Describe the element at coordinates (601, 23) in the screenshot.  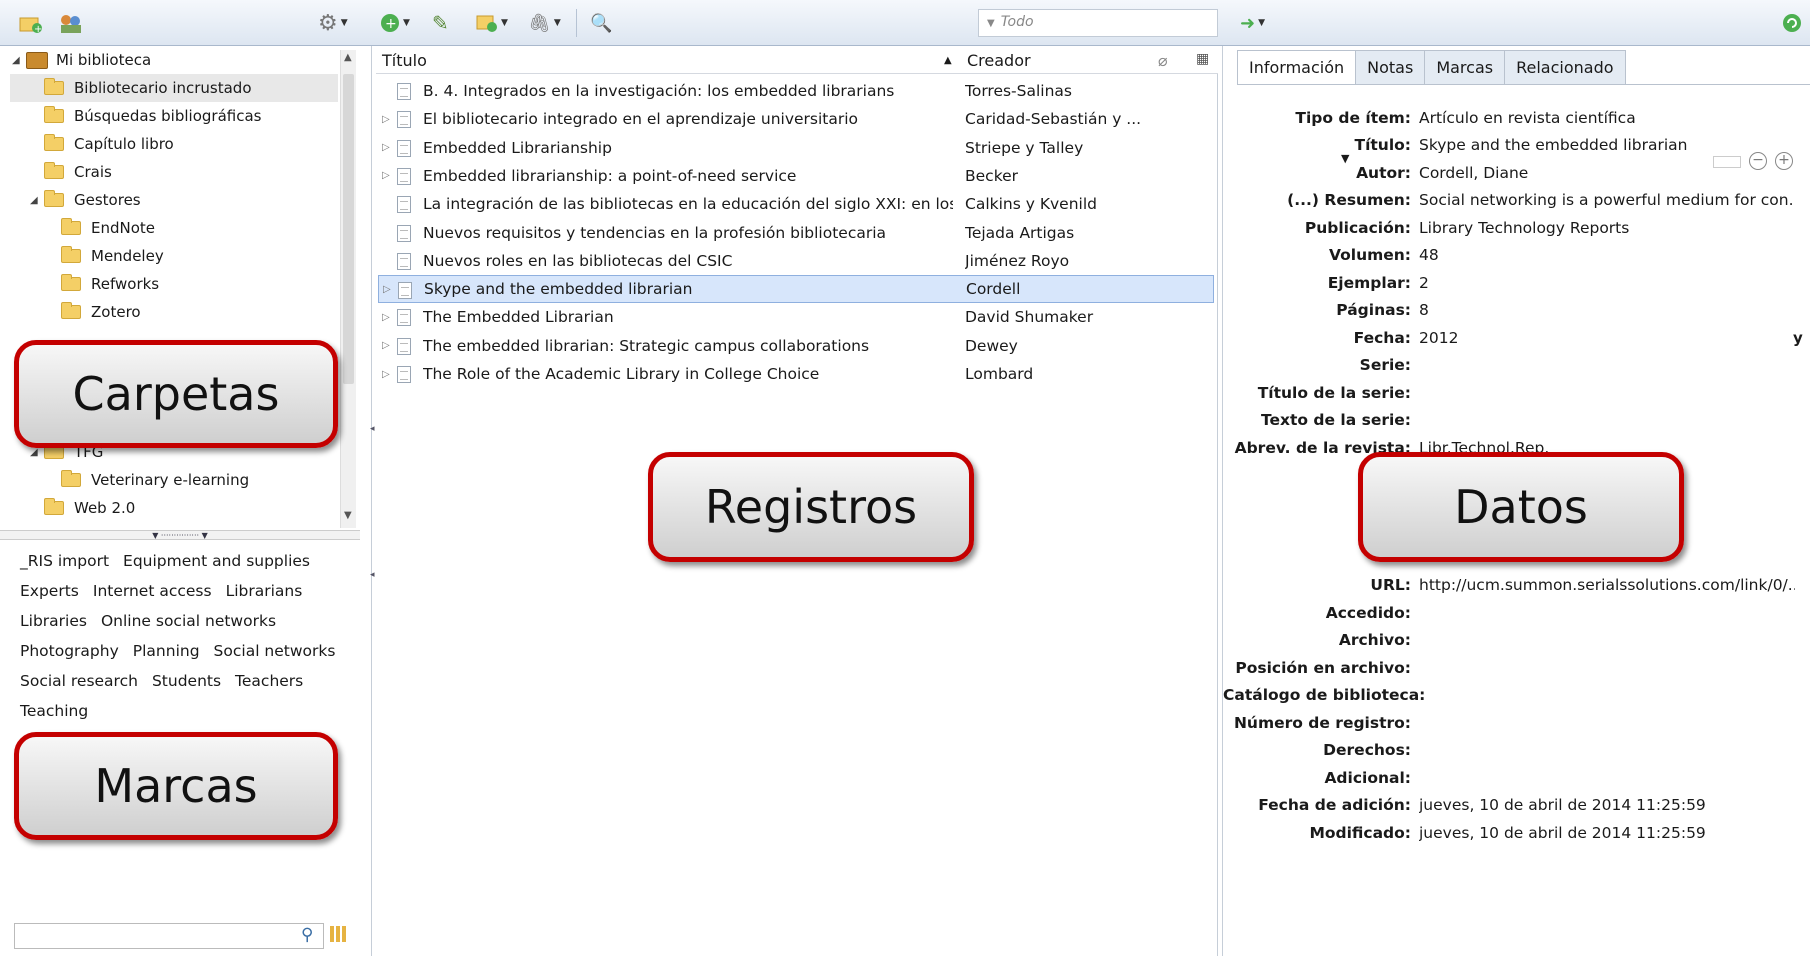
I see `advanced-search-icon: 🔍` at that location.